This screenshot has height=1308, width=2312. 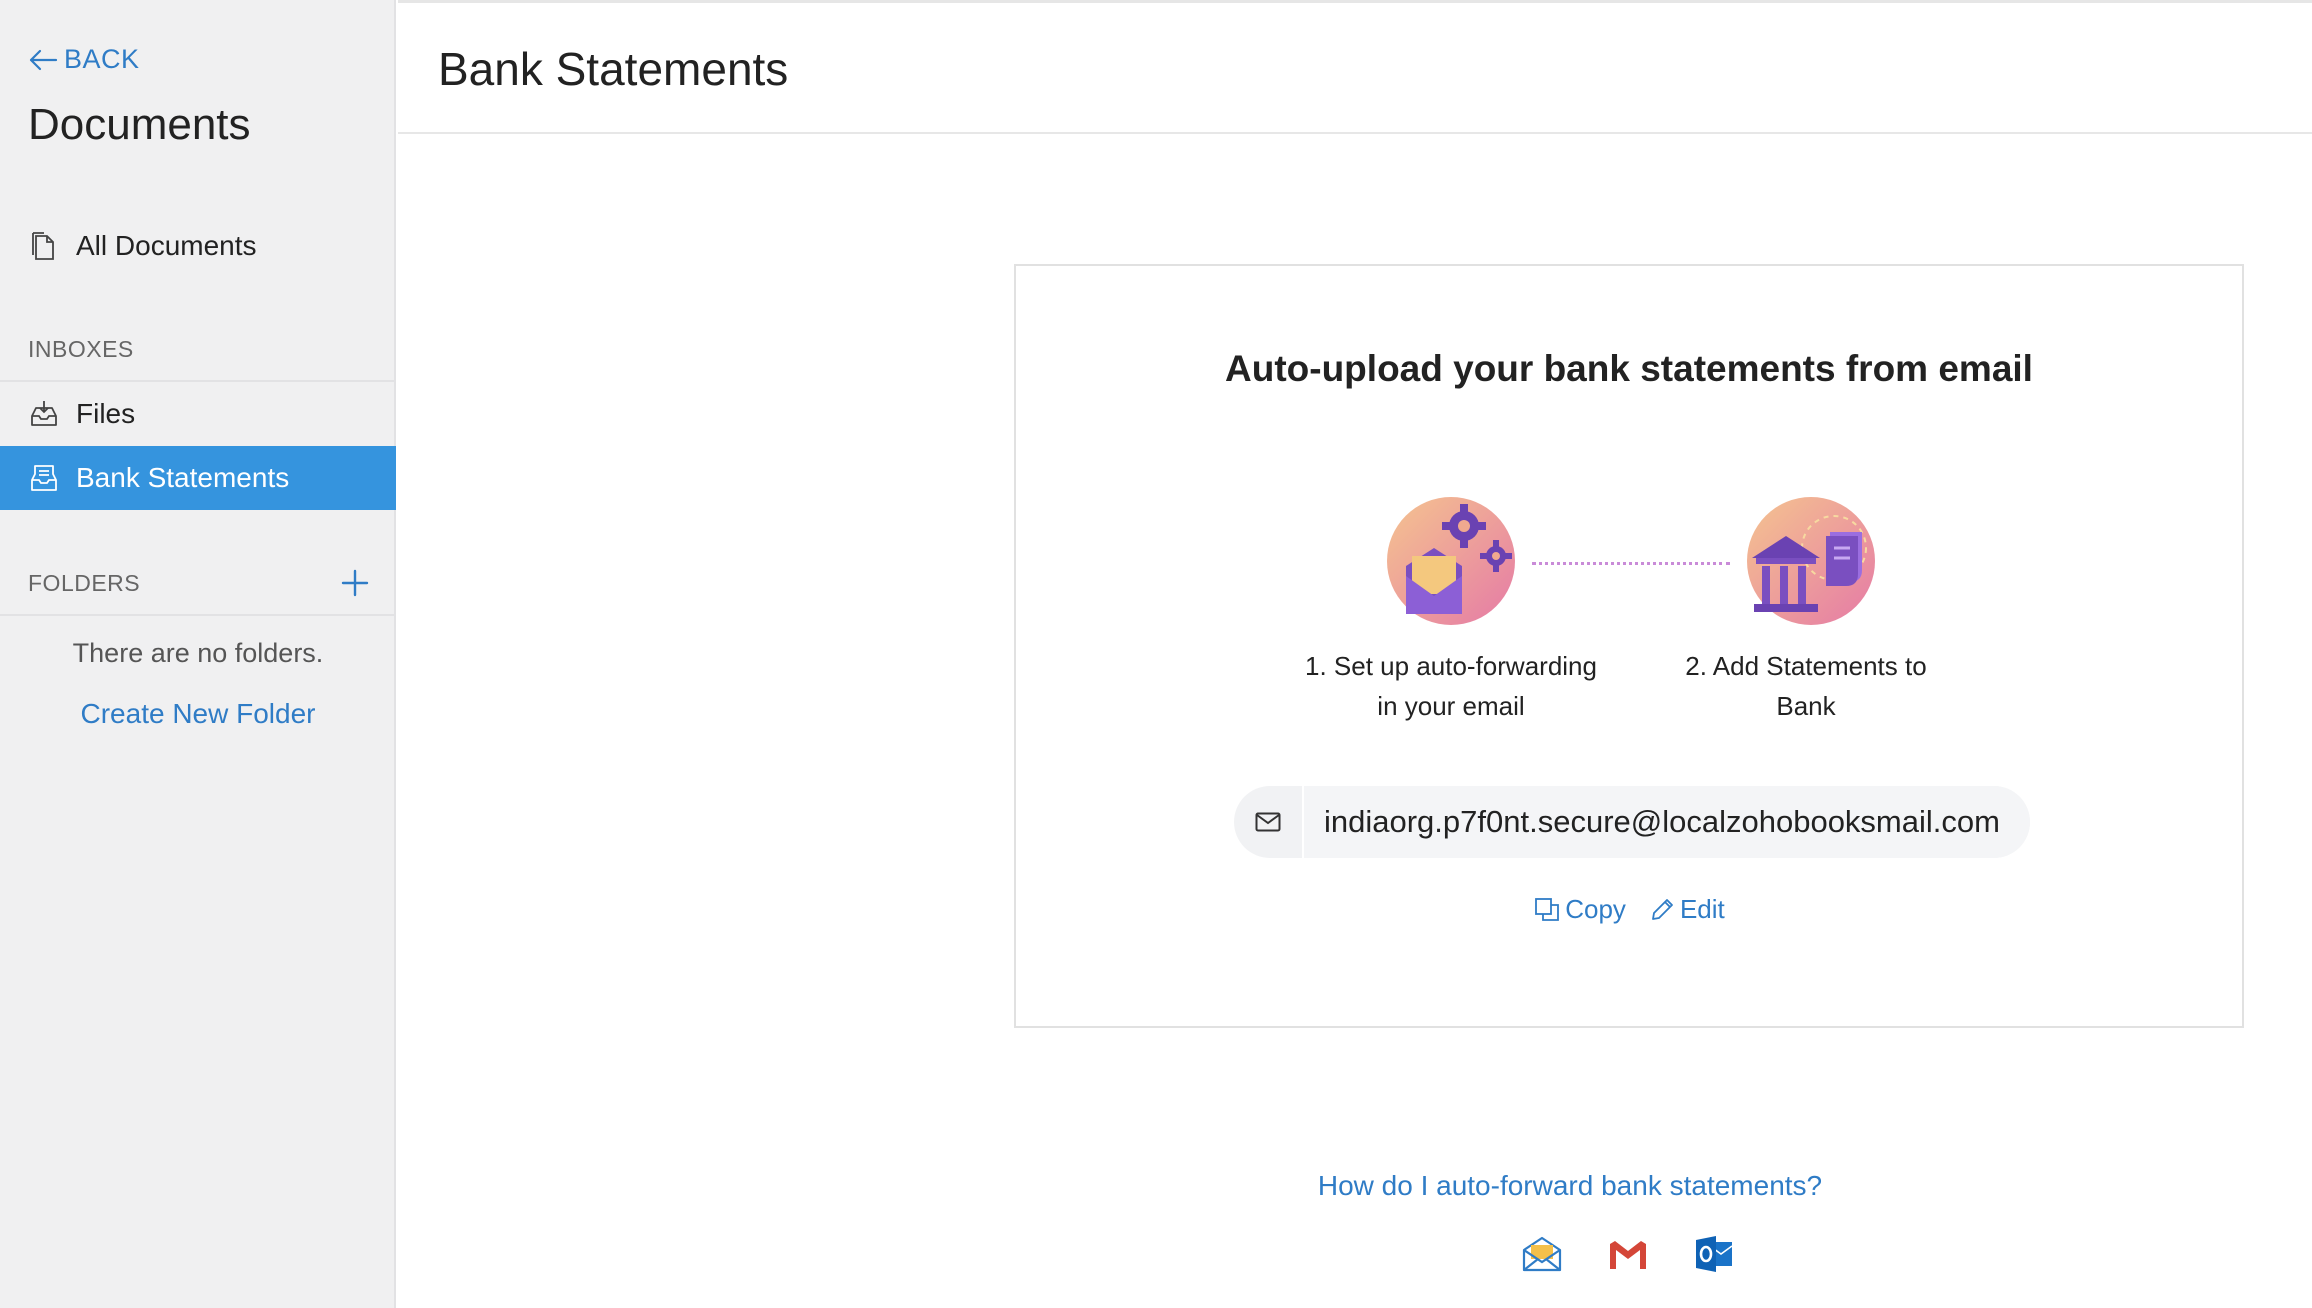 I want to click on edit-button: Edit, so click(x=1686, y=909).